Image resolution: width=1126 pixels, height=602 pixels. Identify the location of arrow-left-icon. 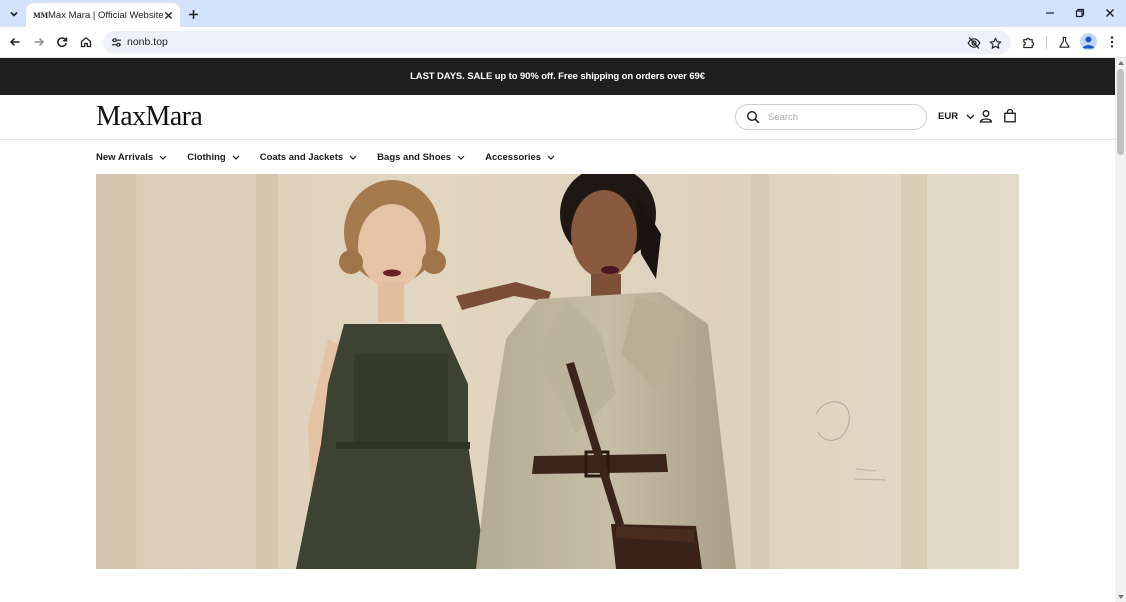
(14, 42).